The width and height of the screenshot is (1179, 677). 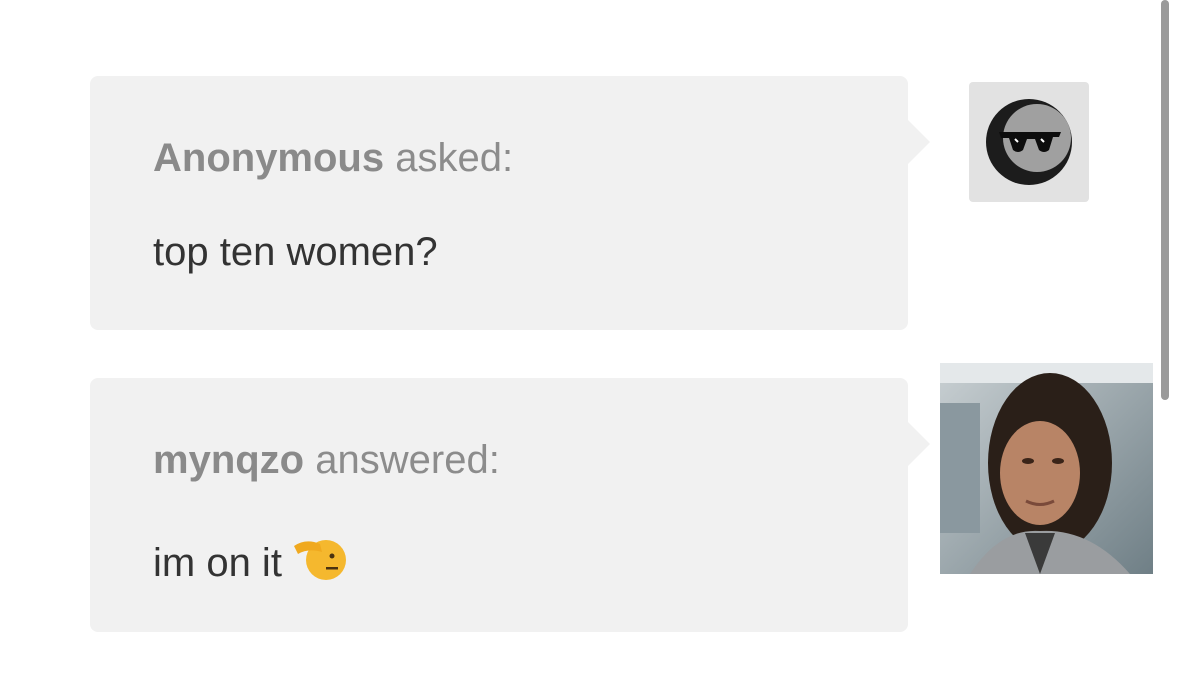 I want to click on answerer-avatar, so click(x=1046, y=468).